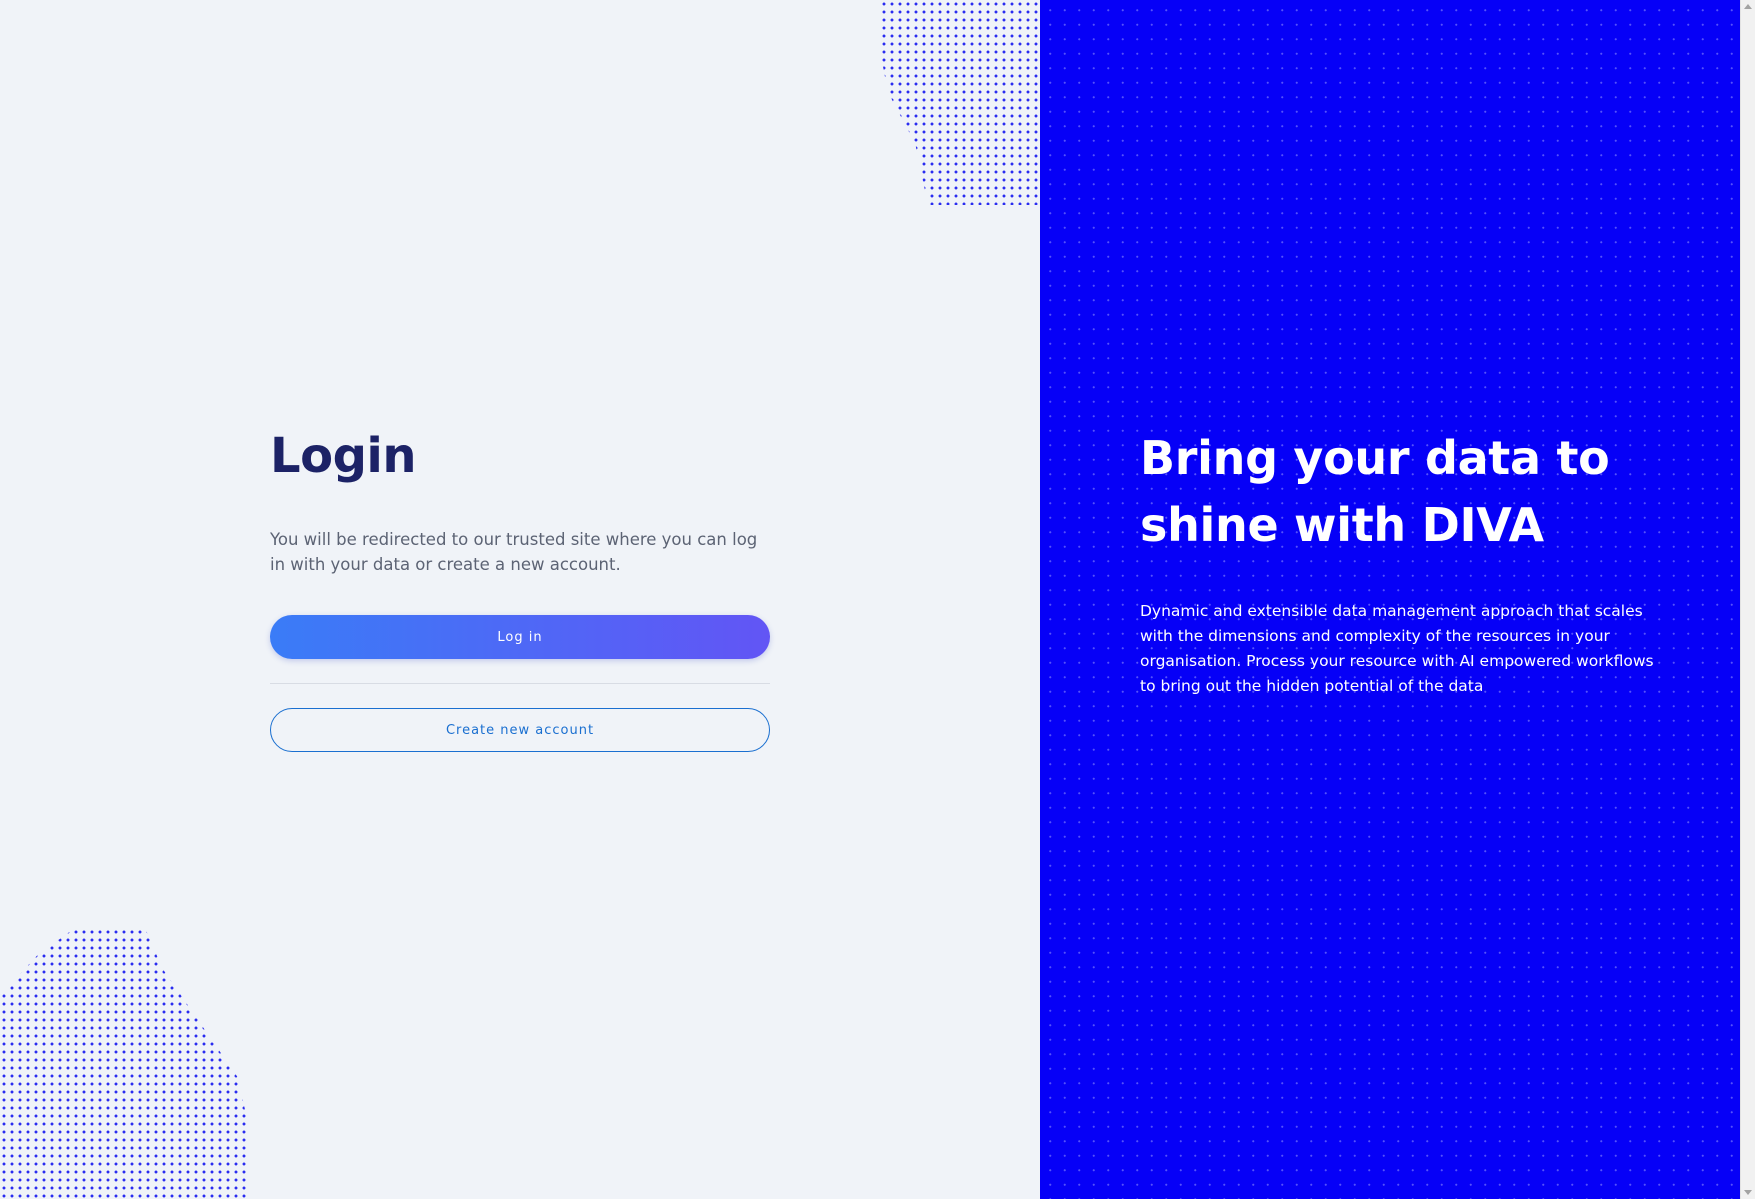  I want to click on login-title: Login, so click(343, 456).